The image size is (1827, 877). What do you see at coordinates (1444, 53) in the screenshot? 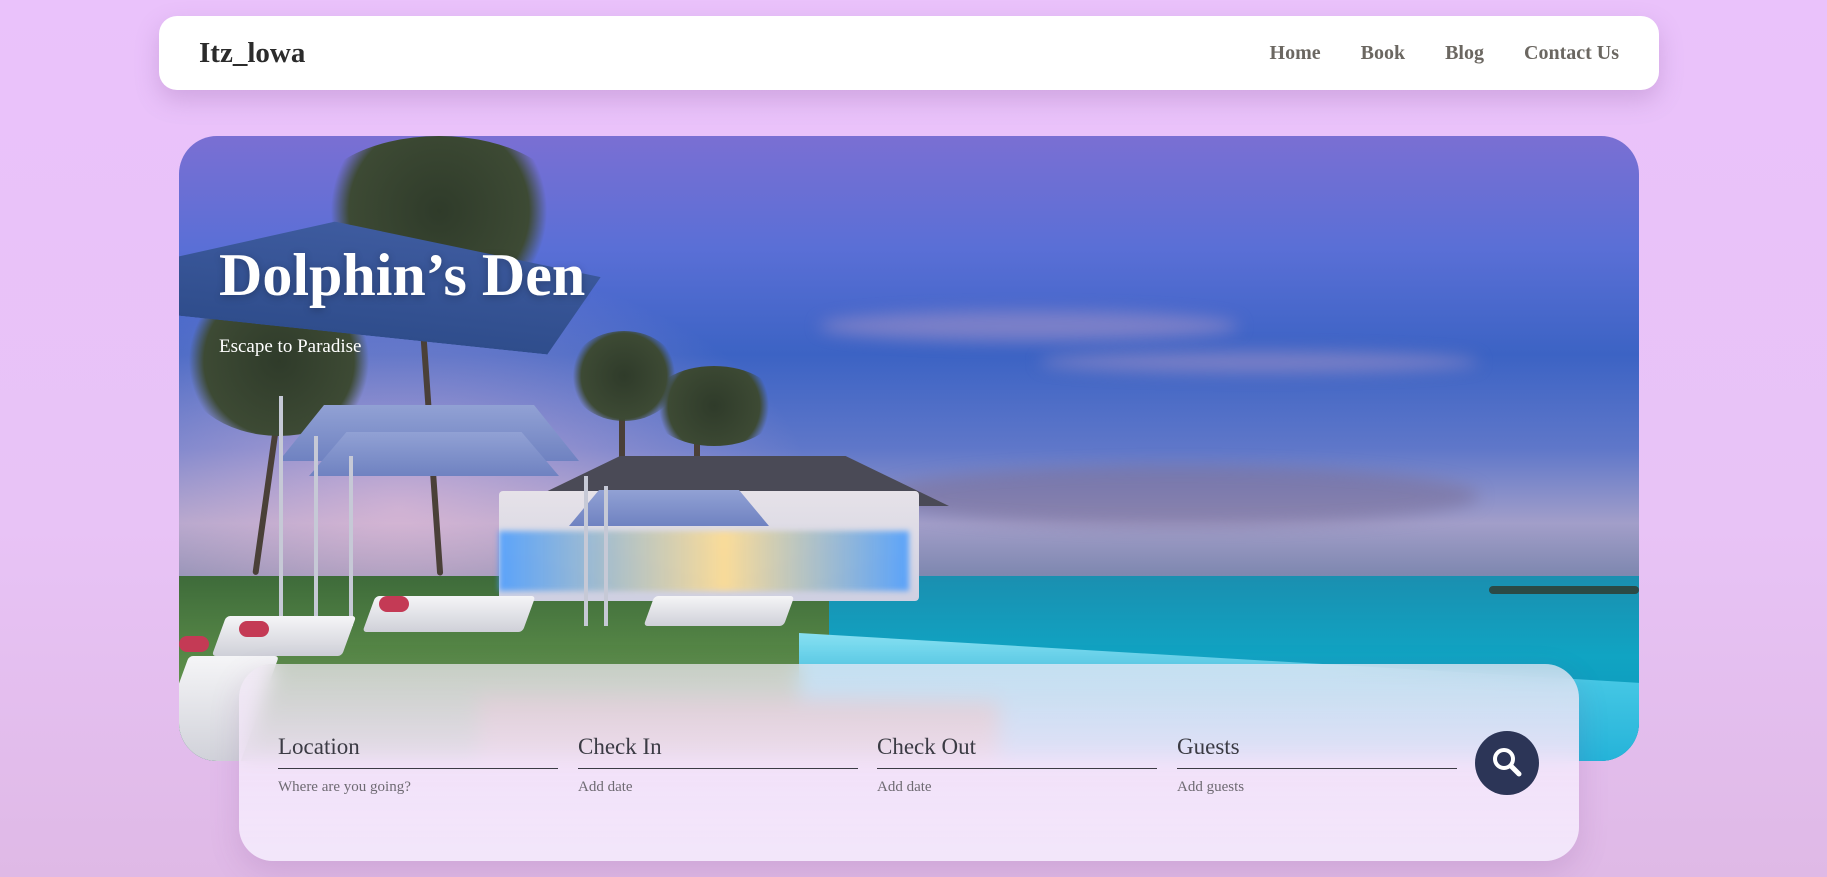
I see `nav-links: Home Book Blog Contact Us` at bounding box center [1444, 53].